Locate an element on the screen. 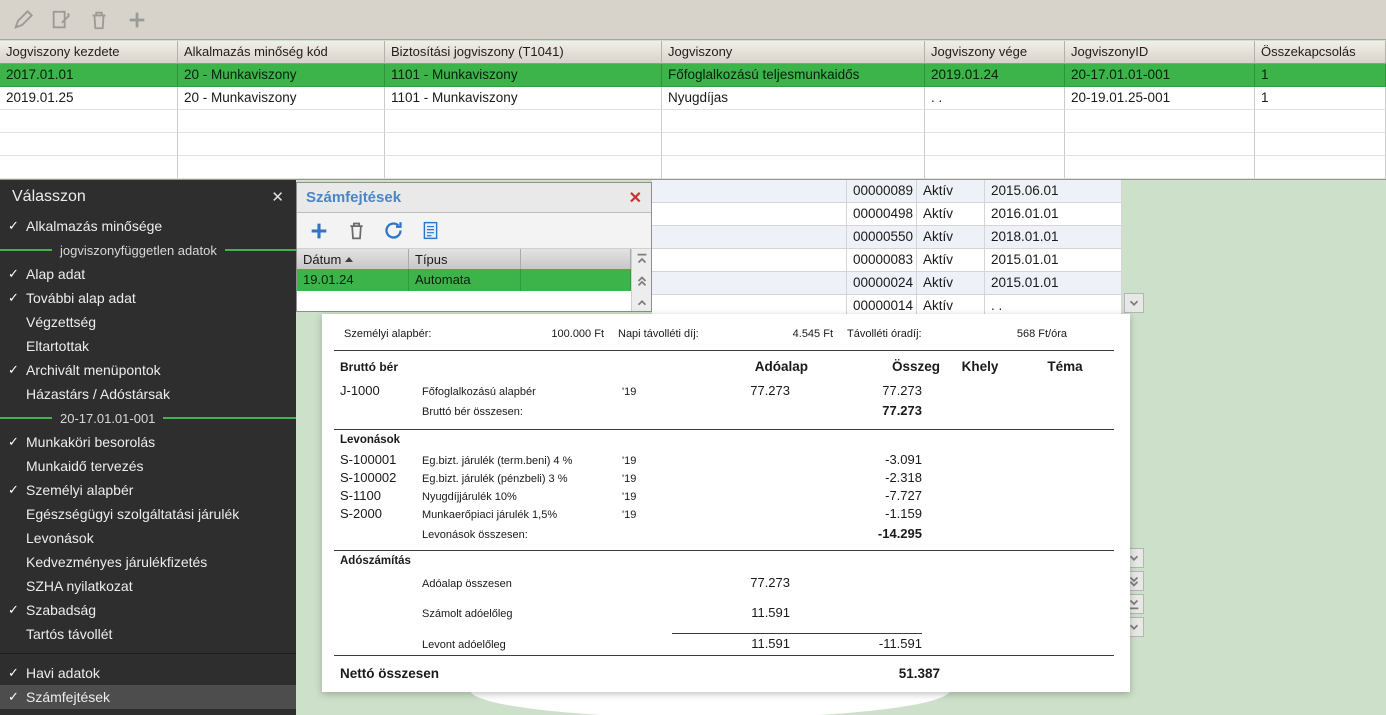  deduction-description: Nyugdíjjárulék 10% is located at coordinates (469, 497).